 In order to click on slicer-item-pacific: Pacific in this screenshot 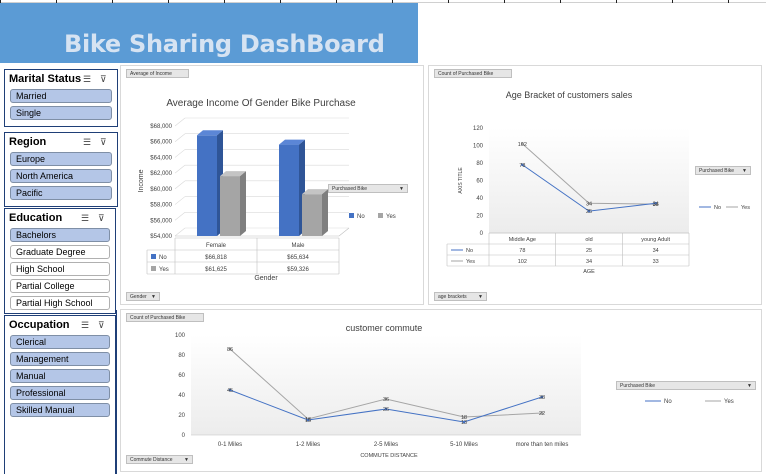, I will do `click(61, 193)`.